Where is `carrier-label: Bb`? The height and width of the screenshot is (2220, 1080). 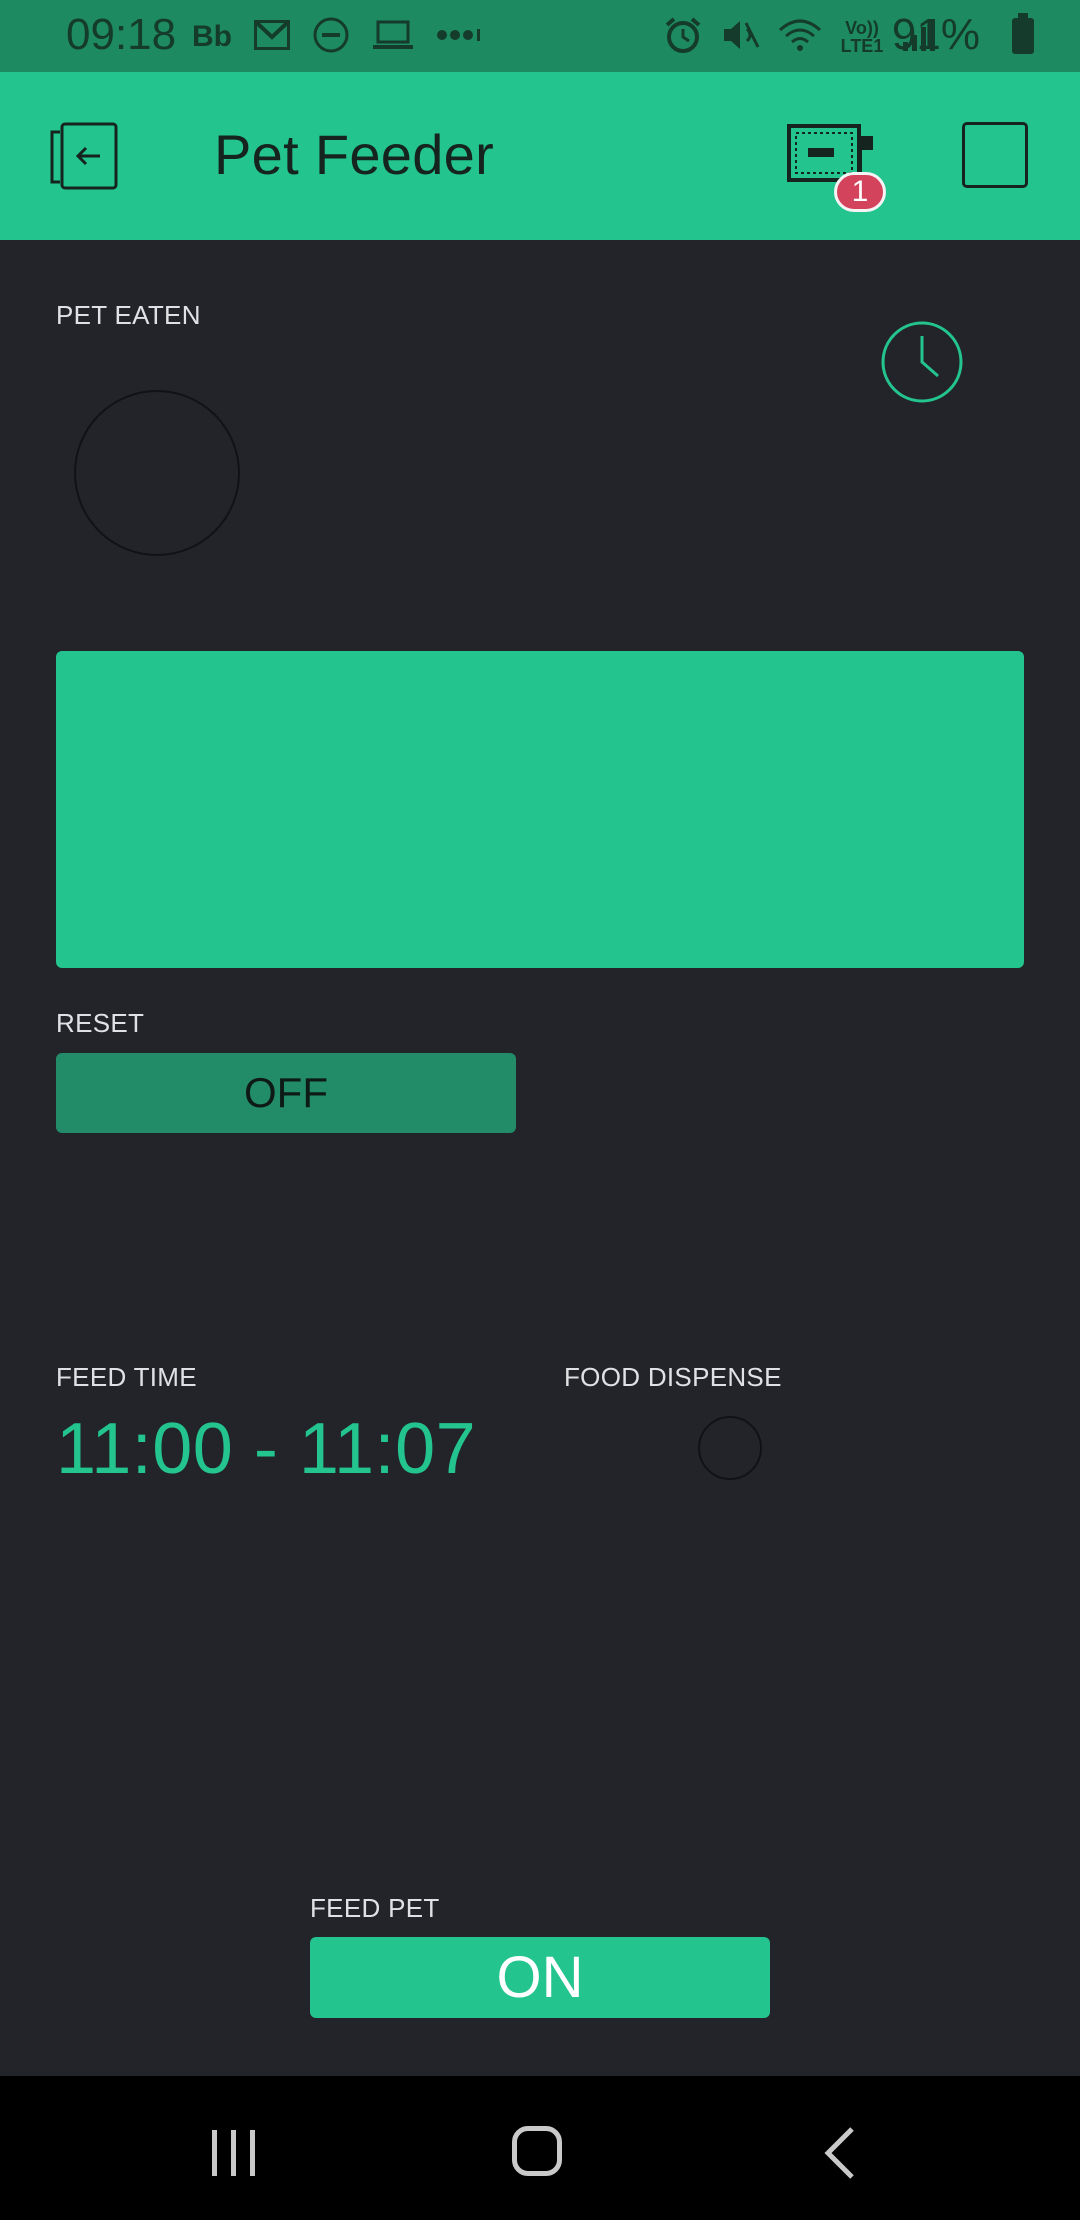
carrier-label: Bb is located at coordinates (212, 36).